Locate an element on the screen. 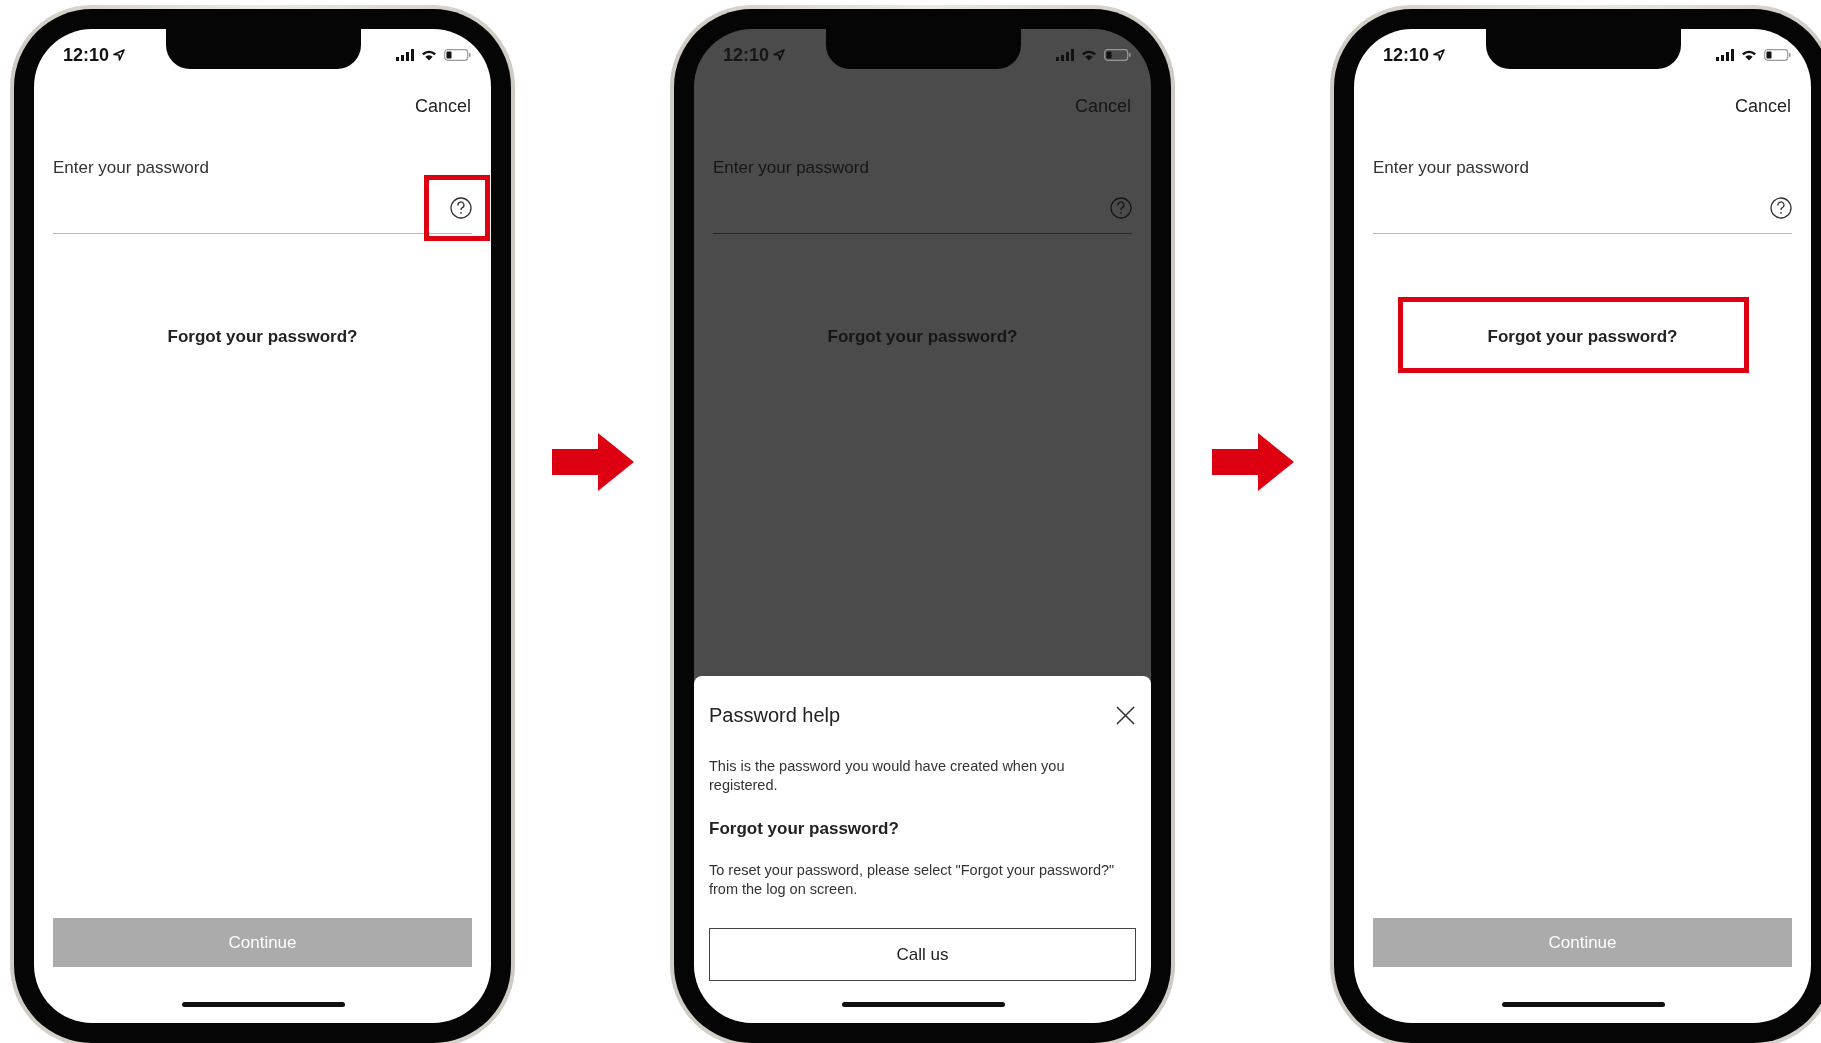 Image resolution: width=1821 pixels, height=1043 pixels. sheet-title: Password help is located at coordinates (775, 715).